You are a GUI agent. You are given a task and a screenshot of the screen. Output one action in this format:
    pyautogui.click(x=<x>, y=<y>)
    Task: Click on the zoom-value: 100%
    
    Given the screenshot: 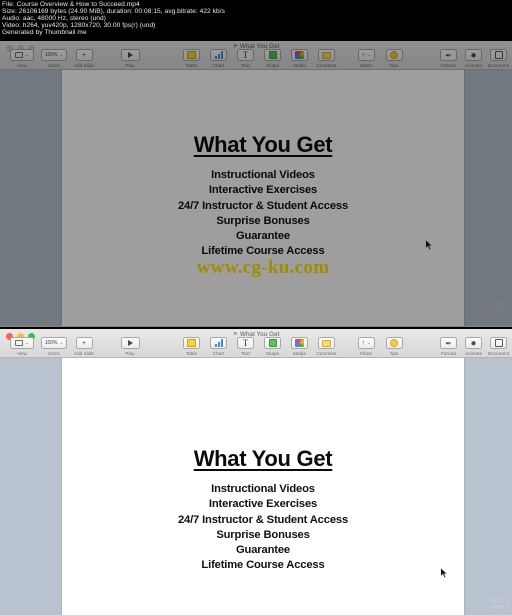 What is the action you would take?
    pyautogui.click(x=51, y=343)
    